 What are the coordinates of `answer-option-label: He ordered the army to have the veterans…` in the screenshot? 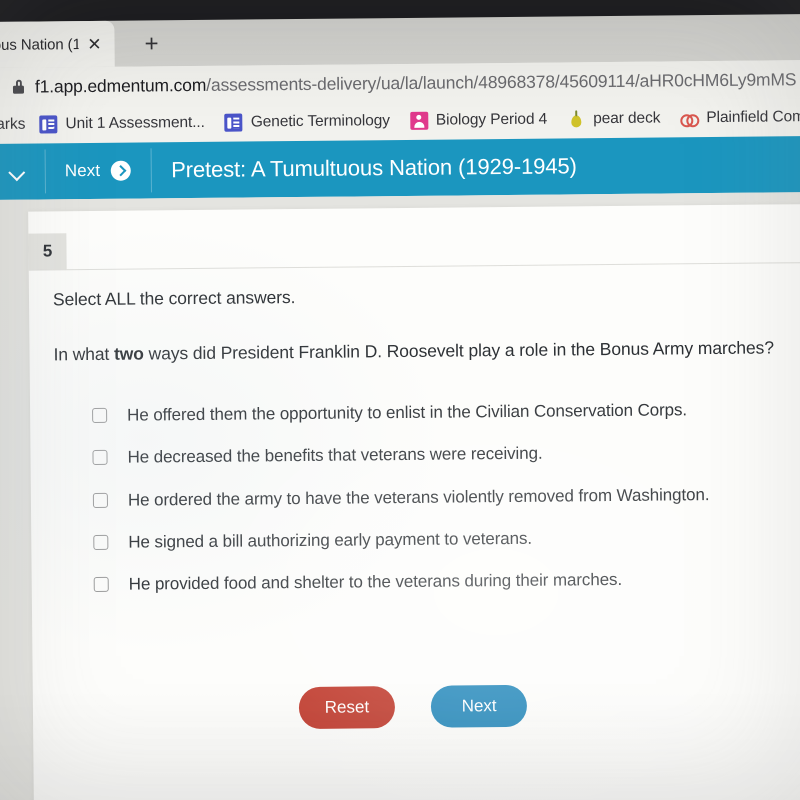 It's located at (418, 497).